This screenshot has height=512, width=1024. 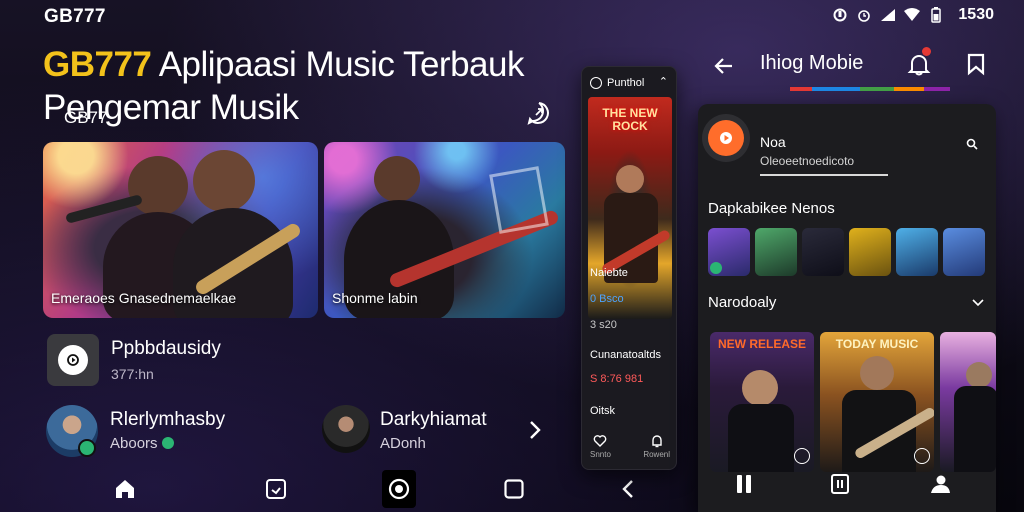 I want to click on heart-icon, so click(x=600, y=441).